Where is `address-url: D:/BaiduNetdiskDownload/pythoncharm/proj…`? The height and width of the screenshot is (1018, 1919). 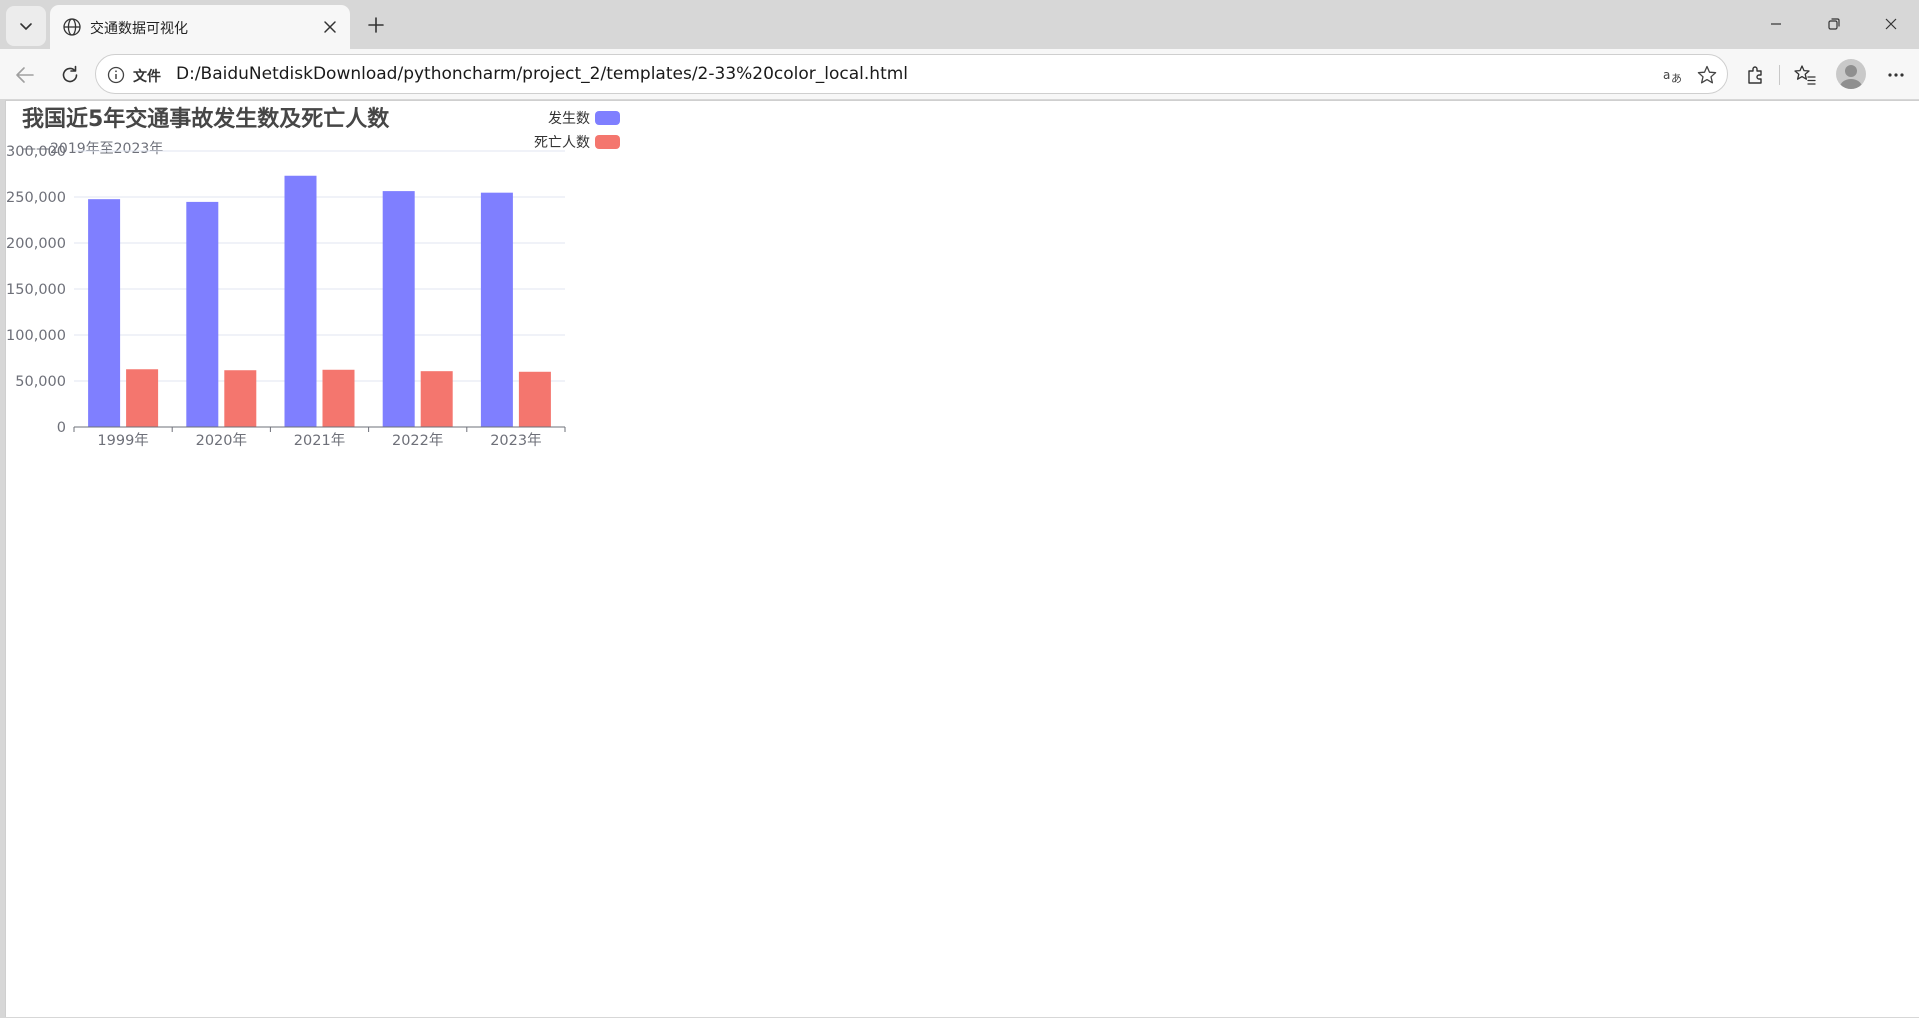
address-url: D:/BaiduNetdiskDownload/pythoncharm/proj… is located at coordinates (542, 74).